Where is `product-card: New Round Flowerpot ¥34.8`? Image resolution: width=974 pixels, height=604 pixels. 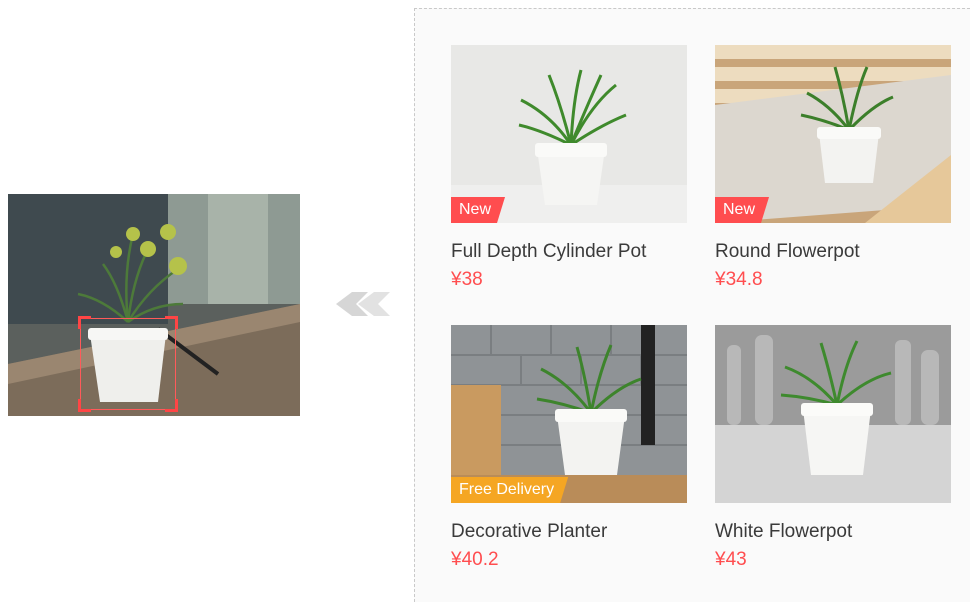 product-card: New Round Flowerpot ¥34.8 is located at coordinates (833, 168).